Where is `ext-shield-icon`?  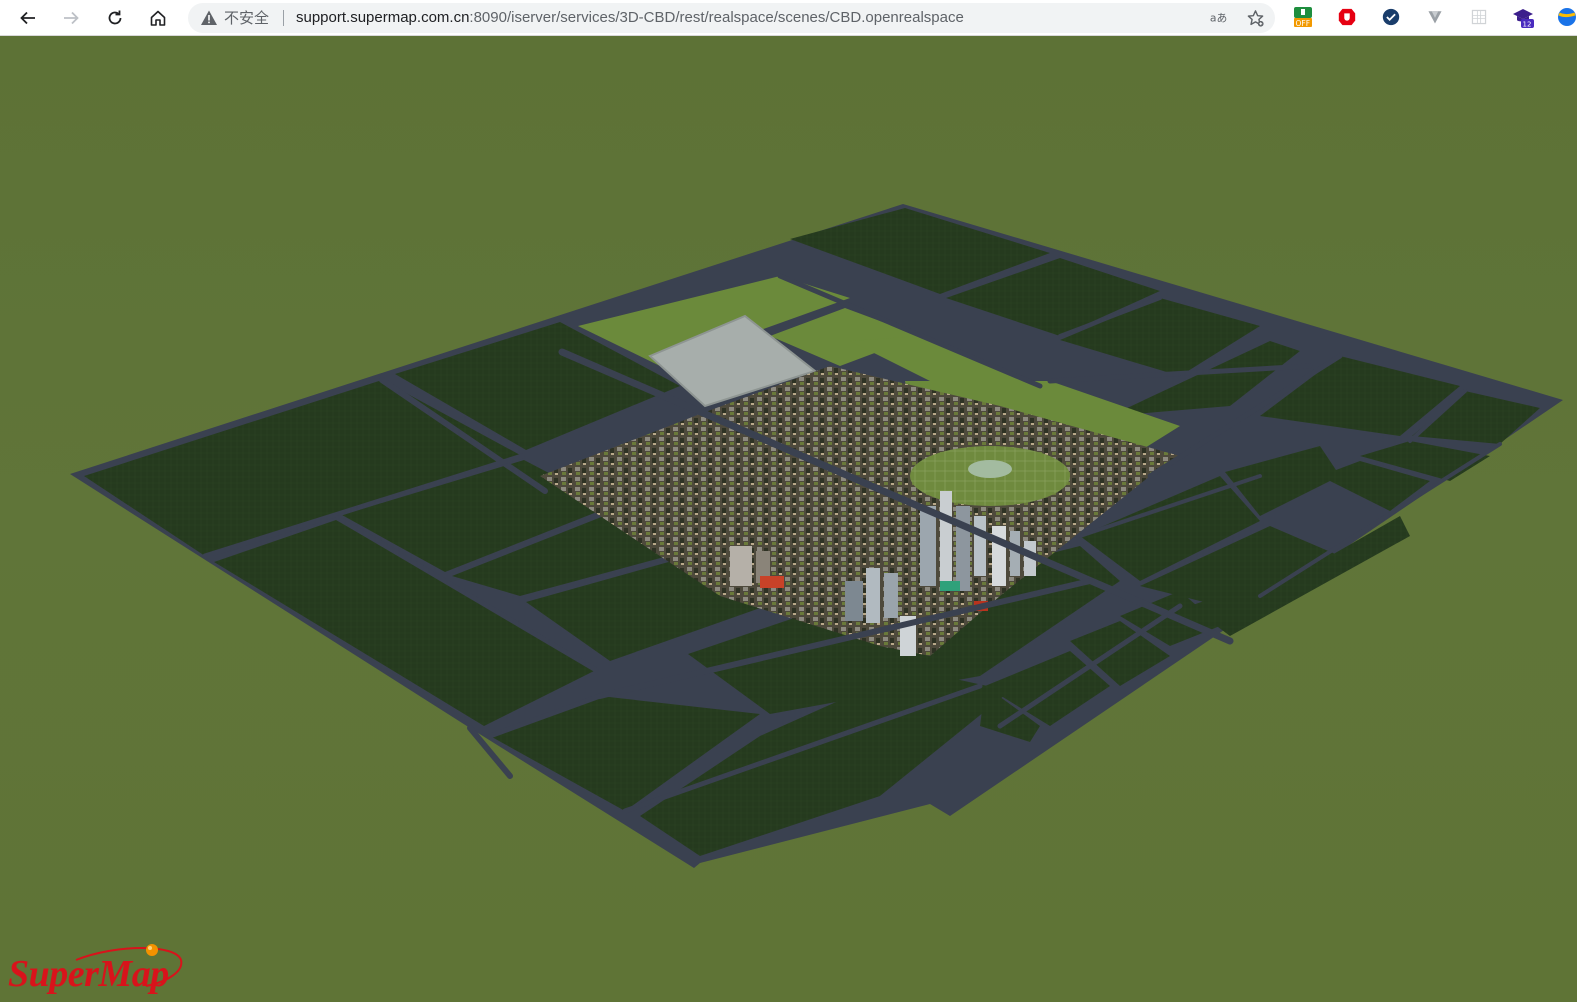 ext-shield-icon is located at coordinates (1347, 17).